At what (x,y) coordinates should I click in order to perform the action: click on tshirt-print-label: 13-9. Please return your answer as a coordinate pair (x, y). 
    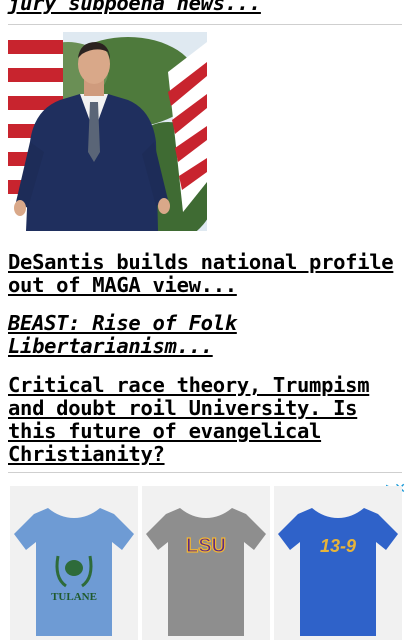
    Looking at the image, I should click on (338, 546).